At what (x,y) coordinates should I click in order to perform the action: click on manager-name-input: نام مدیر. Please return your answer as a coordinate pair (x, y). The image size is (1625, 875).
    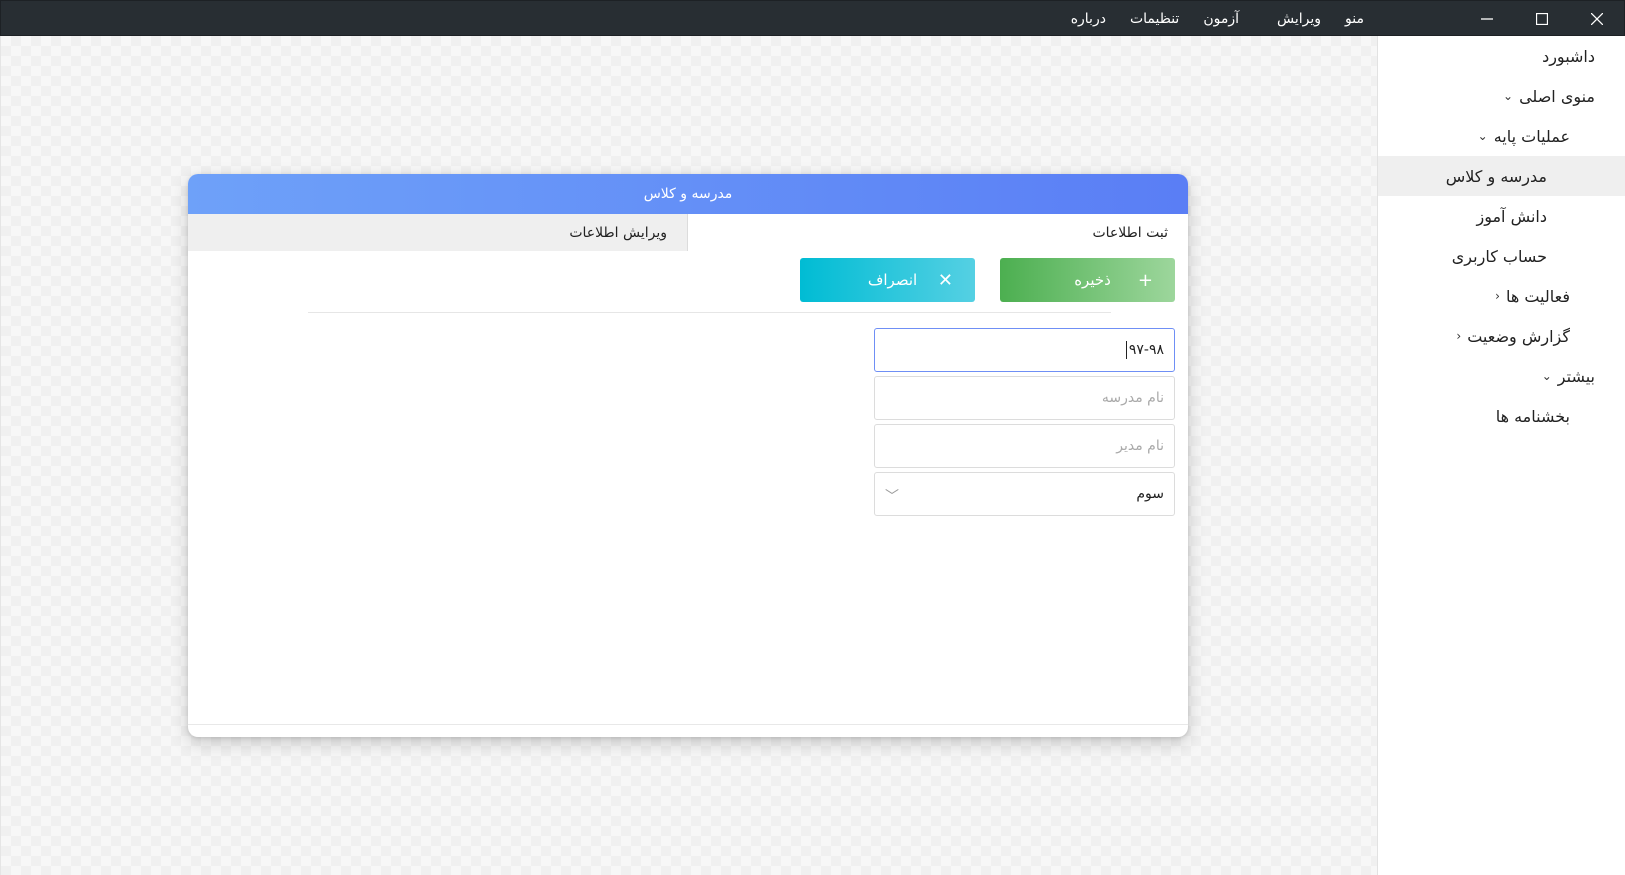
    Looking at the image, I should click on (1024, 446).